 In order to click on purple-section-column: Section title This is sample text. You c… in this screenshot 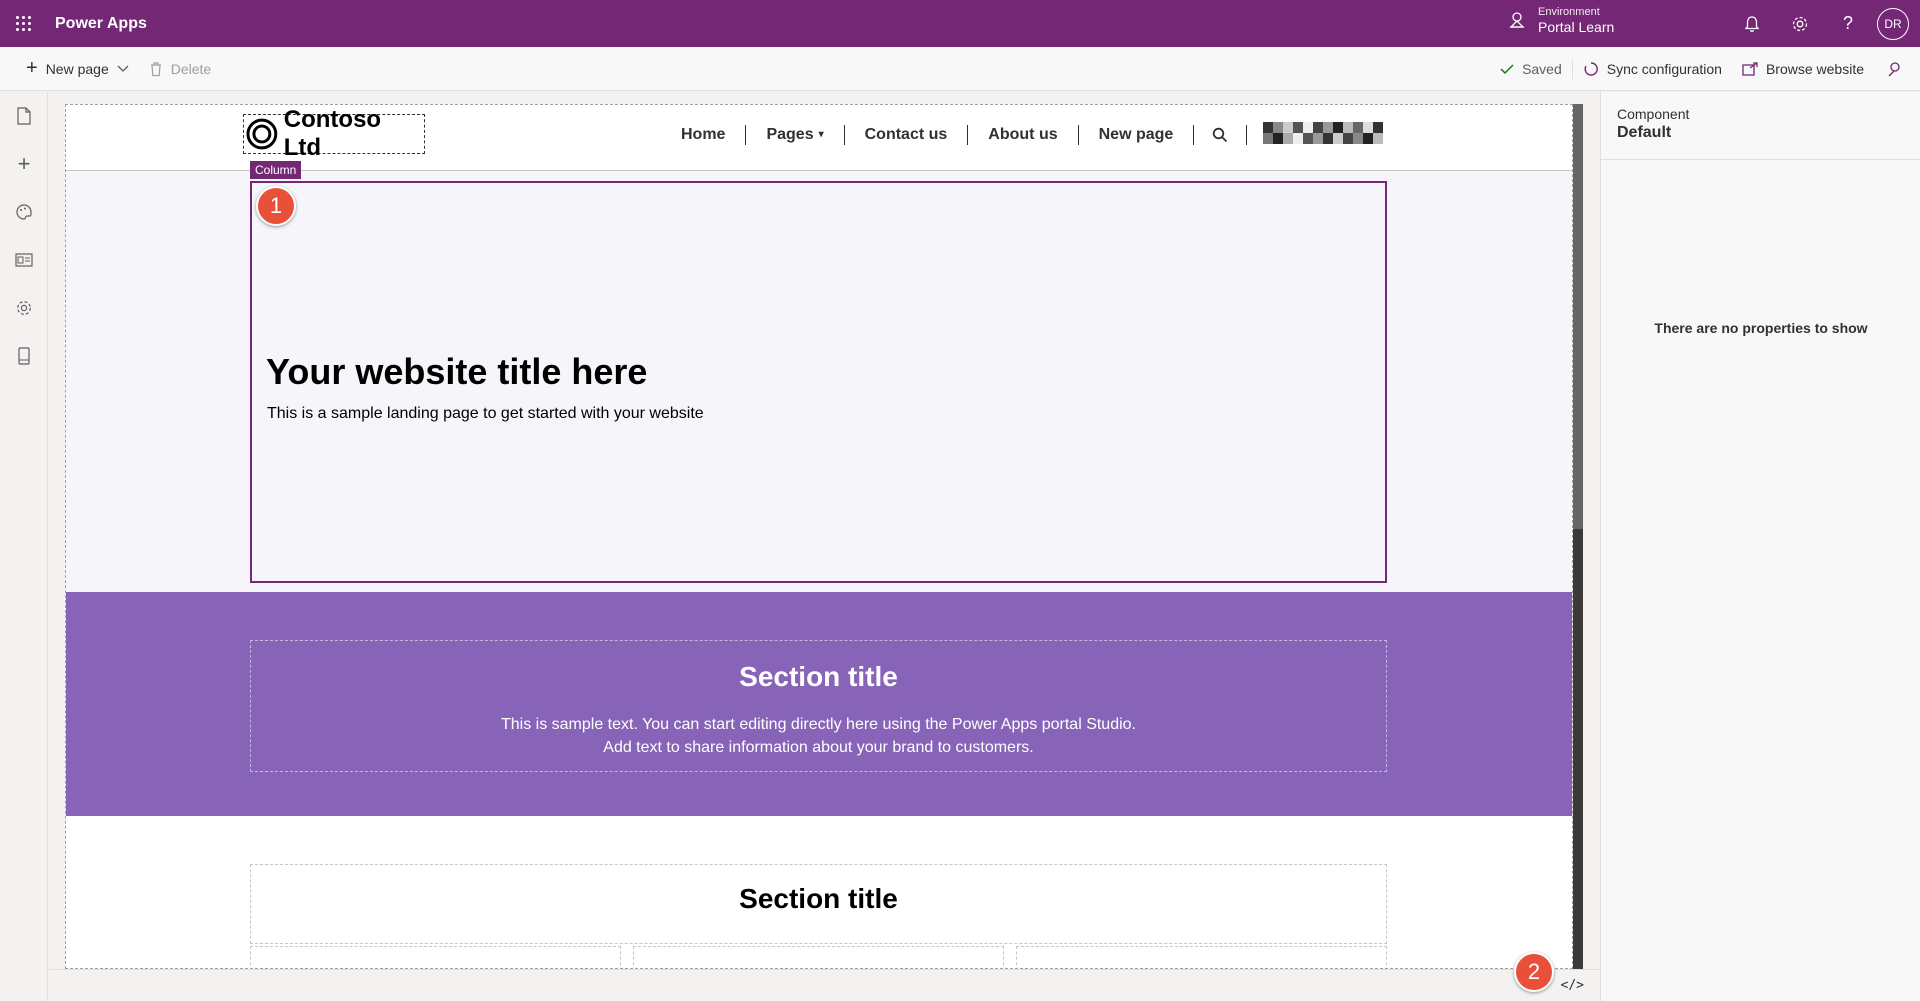, I will do `click(818, 706)`.